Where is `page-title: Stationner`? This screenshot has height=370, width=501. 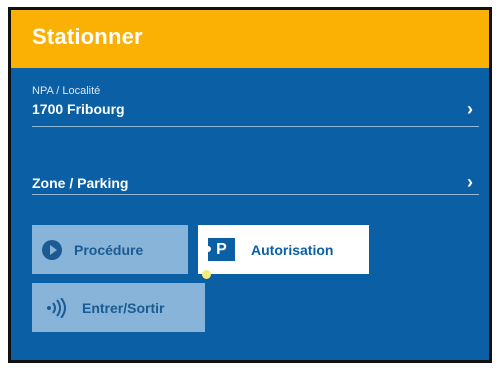 page-title: Stationner is located at coordinates (87, 36).